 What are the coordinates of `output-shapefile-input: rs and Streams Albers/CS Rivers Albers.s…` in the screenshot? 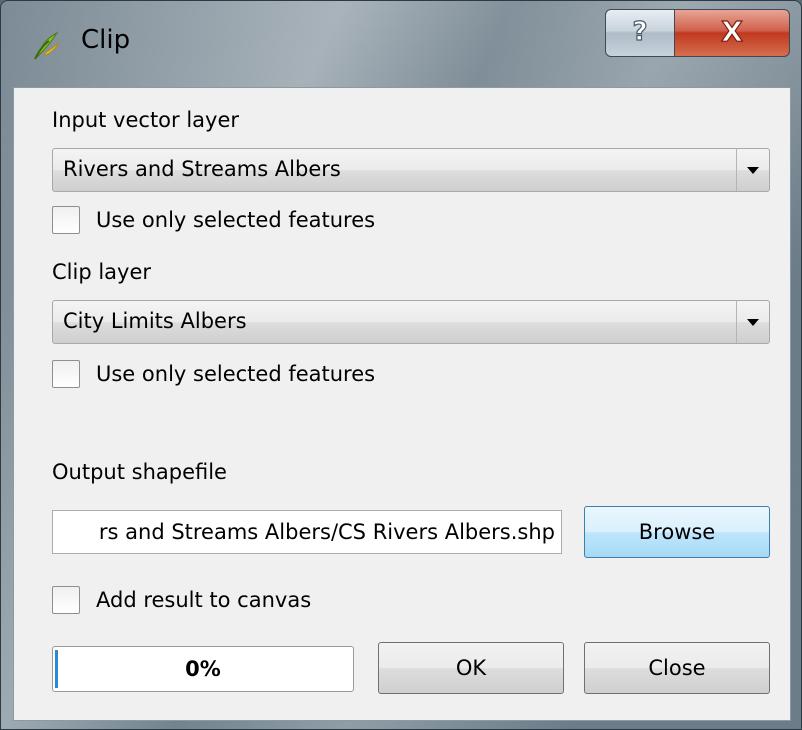 It's located at (307, 532).